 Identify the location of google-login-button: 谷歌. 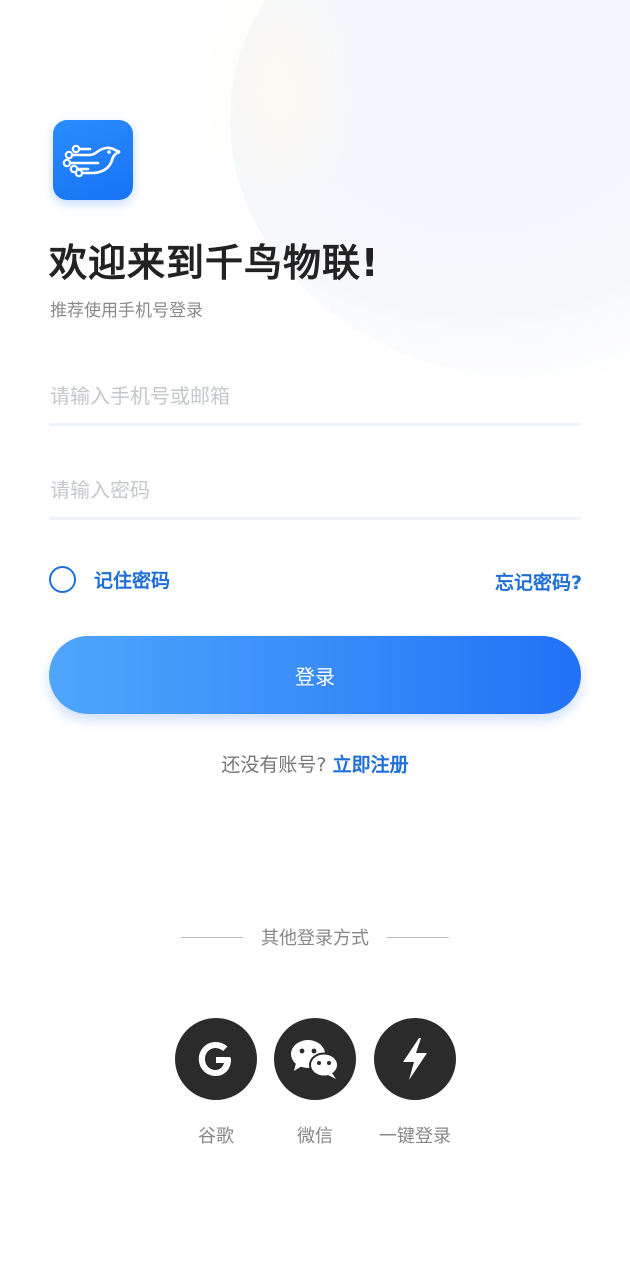
(216, 1083).